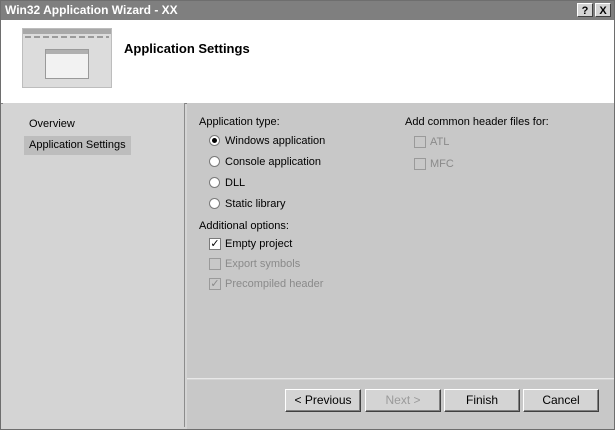  Describe the element at coordinates (244, 226) in the screenshot. I see `additional-options-label: Additional options:` at that location.